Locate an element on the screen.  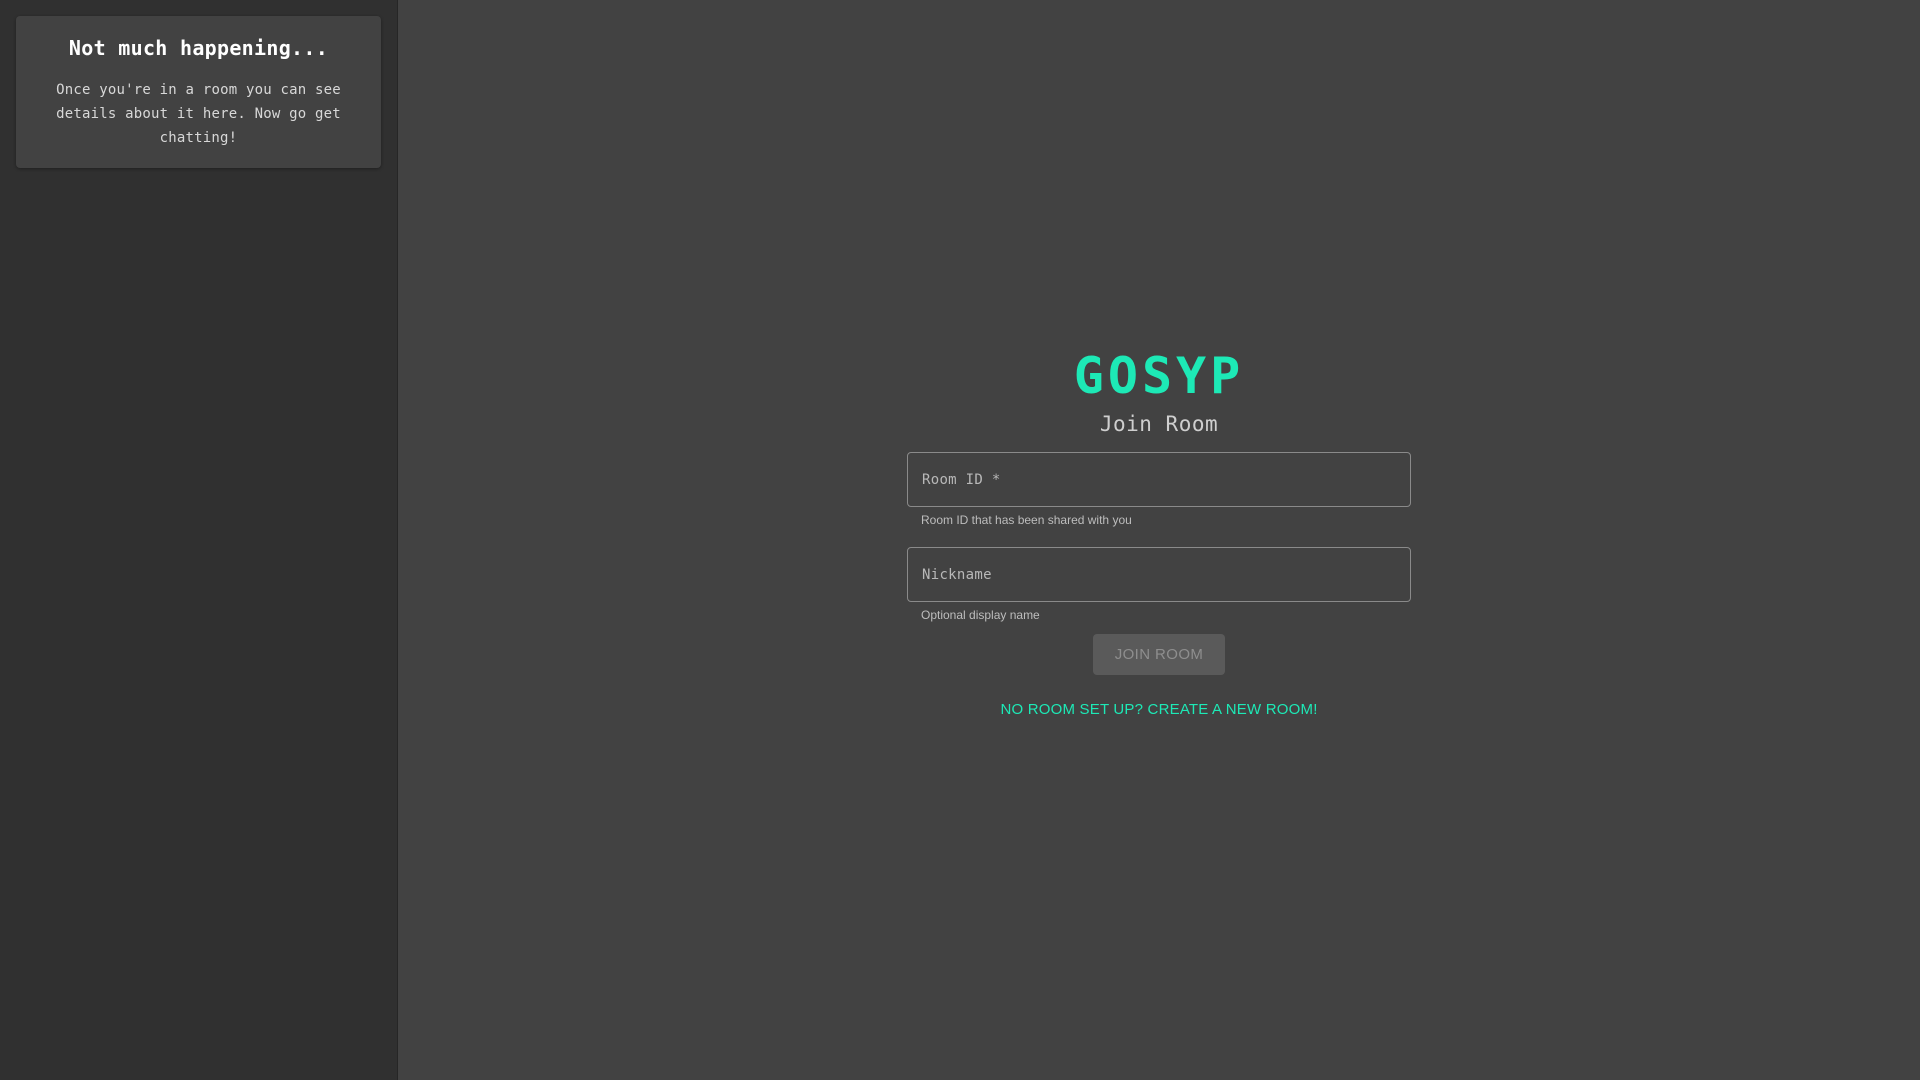
room-id-input is located at coordinates (1159, 479).